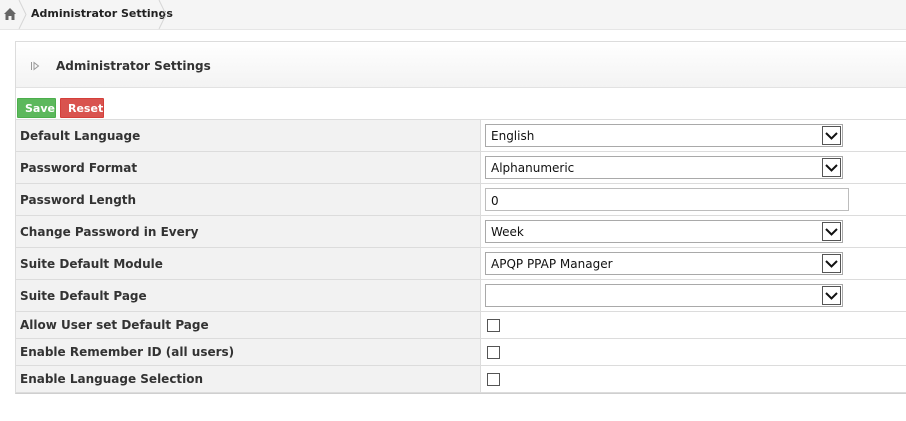 Image resolution: width=906 pixels, height=421 pixels. I want to click on suite-default-module-select: APQP PPAP Manager, so click(664, 263).